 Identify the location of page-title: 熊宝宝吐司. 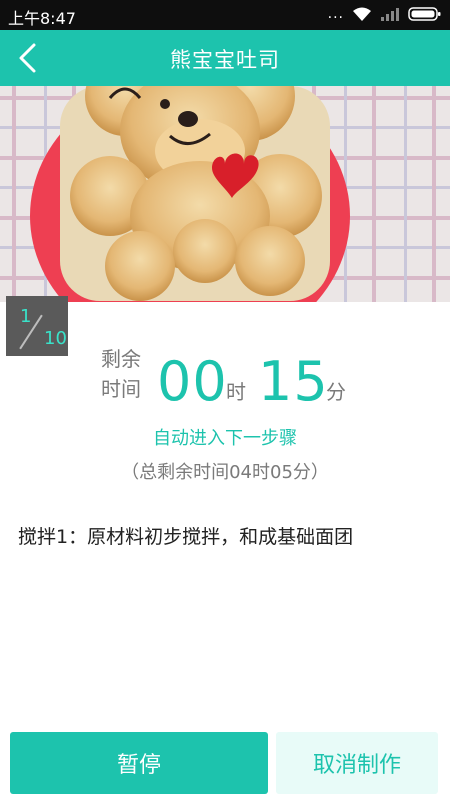
(225, 60).